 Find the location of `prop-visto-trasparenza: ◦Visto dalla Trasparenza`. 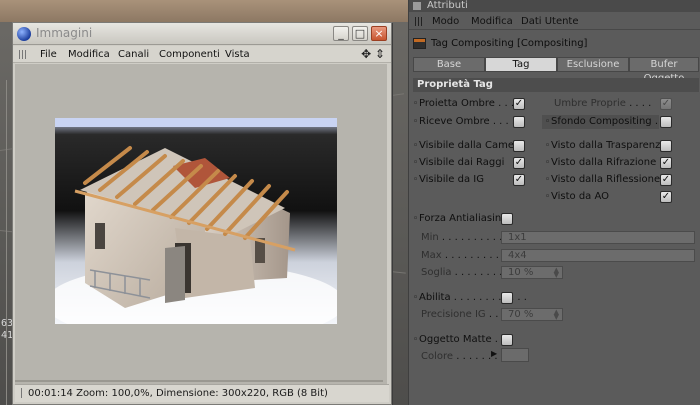

prop-visto-trasparenza: ◦Visto dalla Trasparenza is located at coordinates (606, 145).